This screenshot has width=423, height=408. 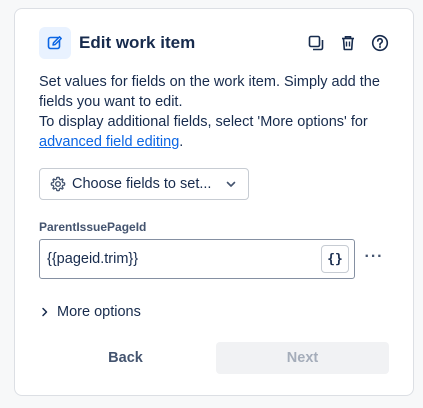 What do you see at coordinates (380, 43) in the screenshot?
I see `help-icon` at bounding box center [380, 43].